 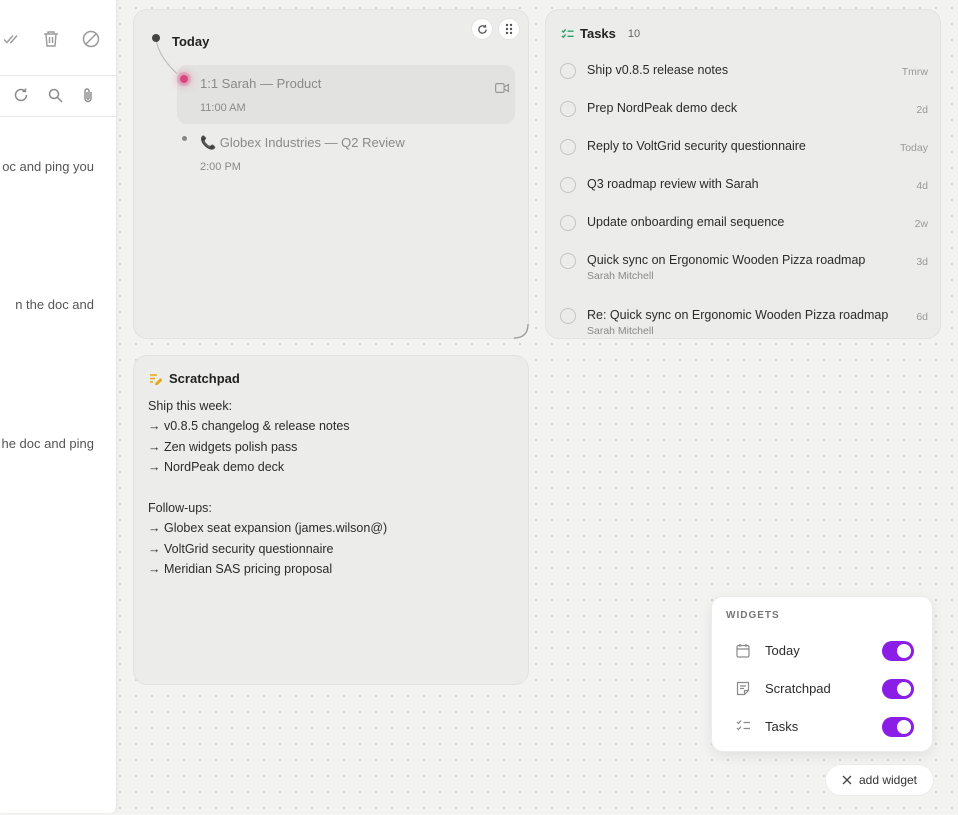 What do you see at coordinates (685, 222) in the screenshot?
I see `task-label: Update onboarding email sequence` at bounding box center [685, 222].